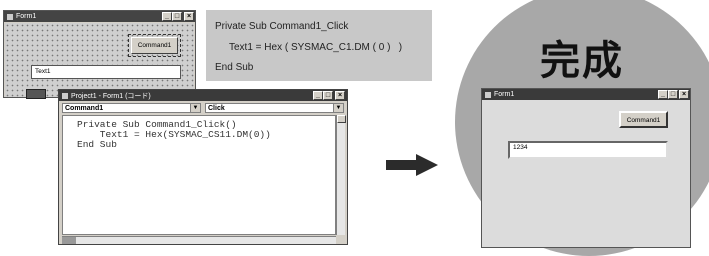 The image size is (709, 256). Describe the element at coordinates (316, 47) in the screenshot. I see `snippet-line-2: Text1 = Hex ( SYSMAC_C1.DM ( 0 ) )` at that location.